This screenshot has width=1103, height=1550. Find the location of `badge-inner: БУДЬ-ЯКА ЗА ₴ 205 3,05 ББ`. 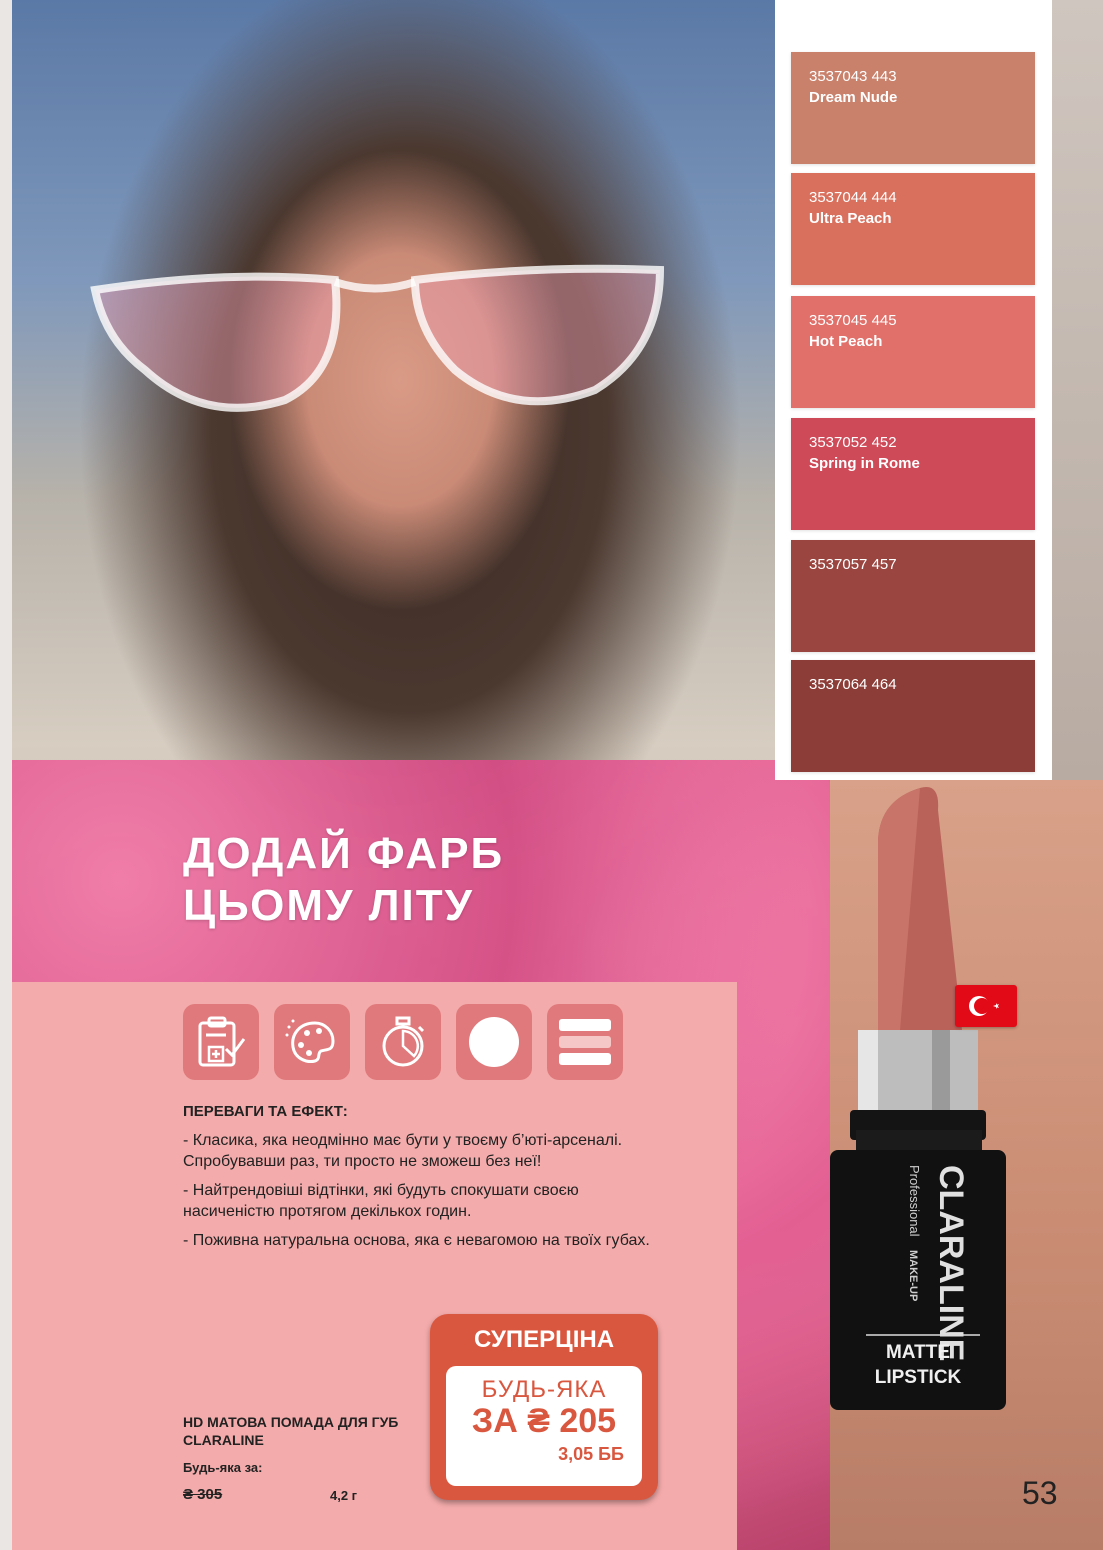

badge-inner: БУДЬ-ЯКА ЗА ₴ 205 3,05 ББ is located at coordinates (544, 1426).